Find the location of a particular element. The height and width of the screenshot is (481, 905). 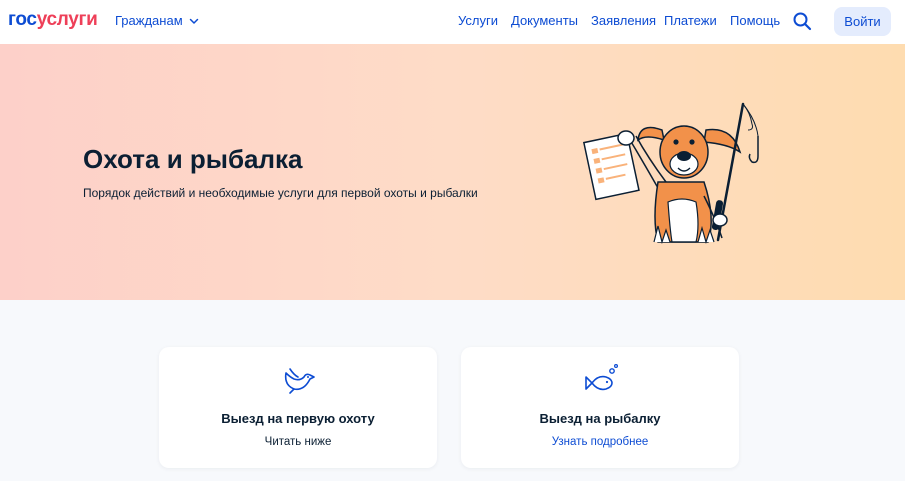

bird-icon is located at coordinates (299, 381).